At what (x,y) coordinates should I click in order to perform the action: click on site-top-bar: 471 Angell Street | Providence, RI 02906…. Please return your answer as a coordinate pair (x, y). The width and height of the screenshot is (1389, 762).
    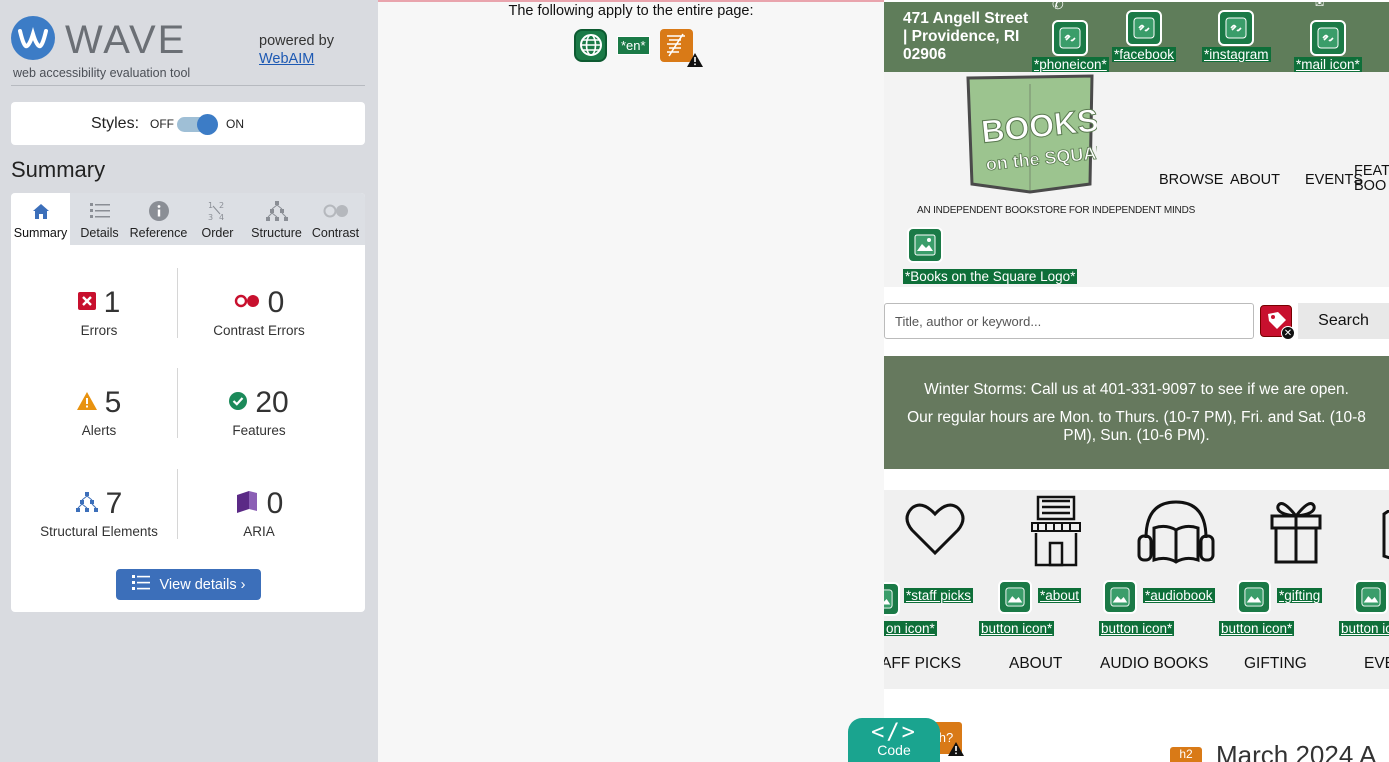
    Looking at the image, I should click on (1136, 37).